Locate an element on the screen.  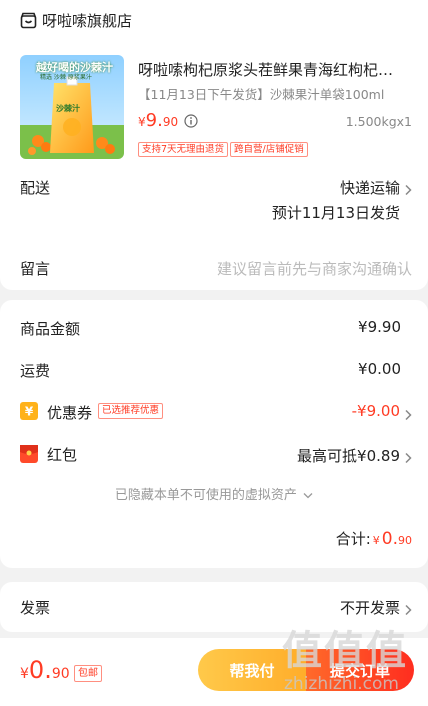
total-currency: ¥ is located at coordinates (376, 540).